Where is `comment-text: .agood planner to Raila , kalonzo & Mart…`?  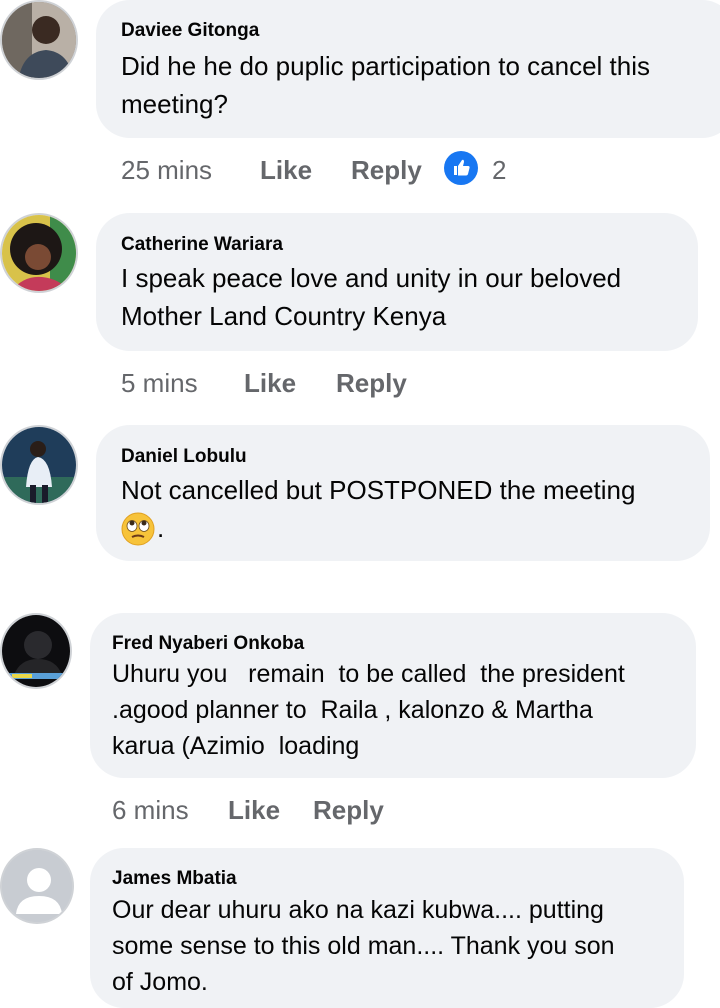 comment-text: .agood planner to Raila , kalonzo & Mart… is located at coordinates (352, 710).